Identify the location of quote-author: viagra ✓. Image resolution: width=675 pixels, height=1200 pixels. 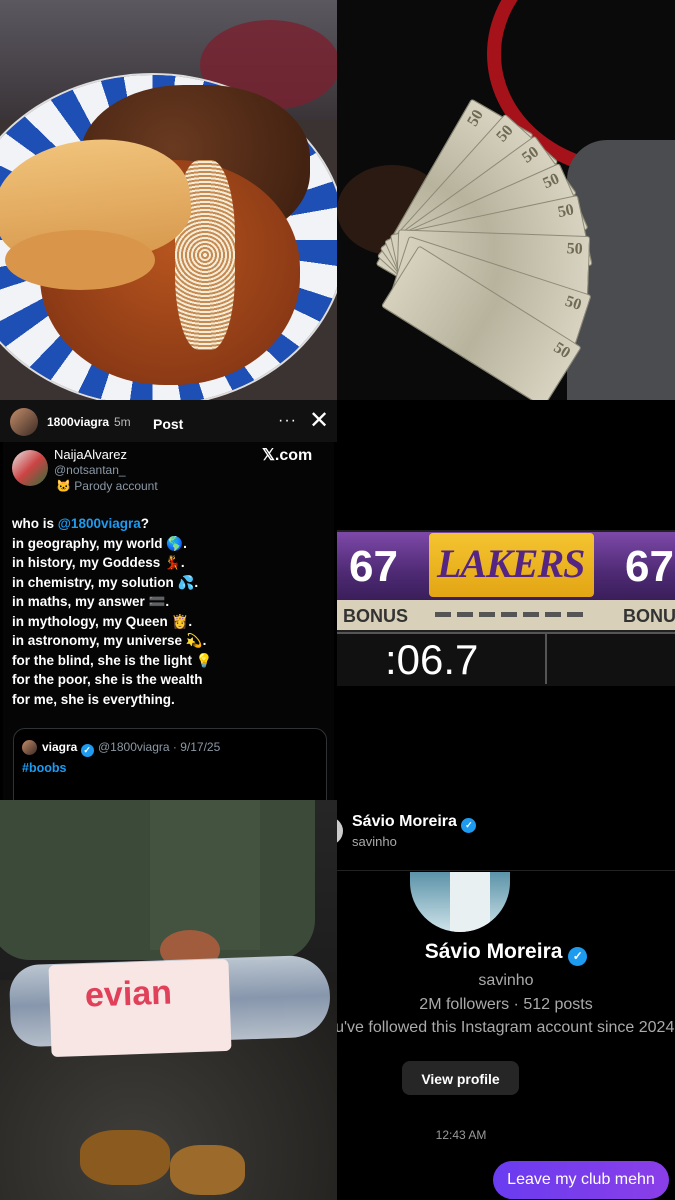
(68, 748).